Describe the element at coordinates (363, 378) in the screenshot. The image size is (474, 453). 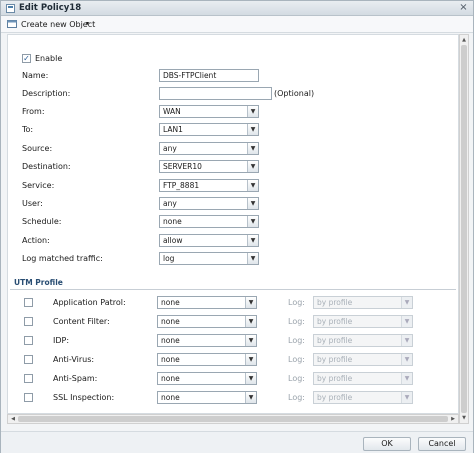
I see `anti-spam-log-select: by profile ▼` at that location.